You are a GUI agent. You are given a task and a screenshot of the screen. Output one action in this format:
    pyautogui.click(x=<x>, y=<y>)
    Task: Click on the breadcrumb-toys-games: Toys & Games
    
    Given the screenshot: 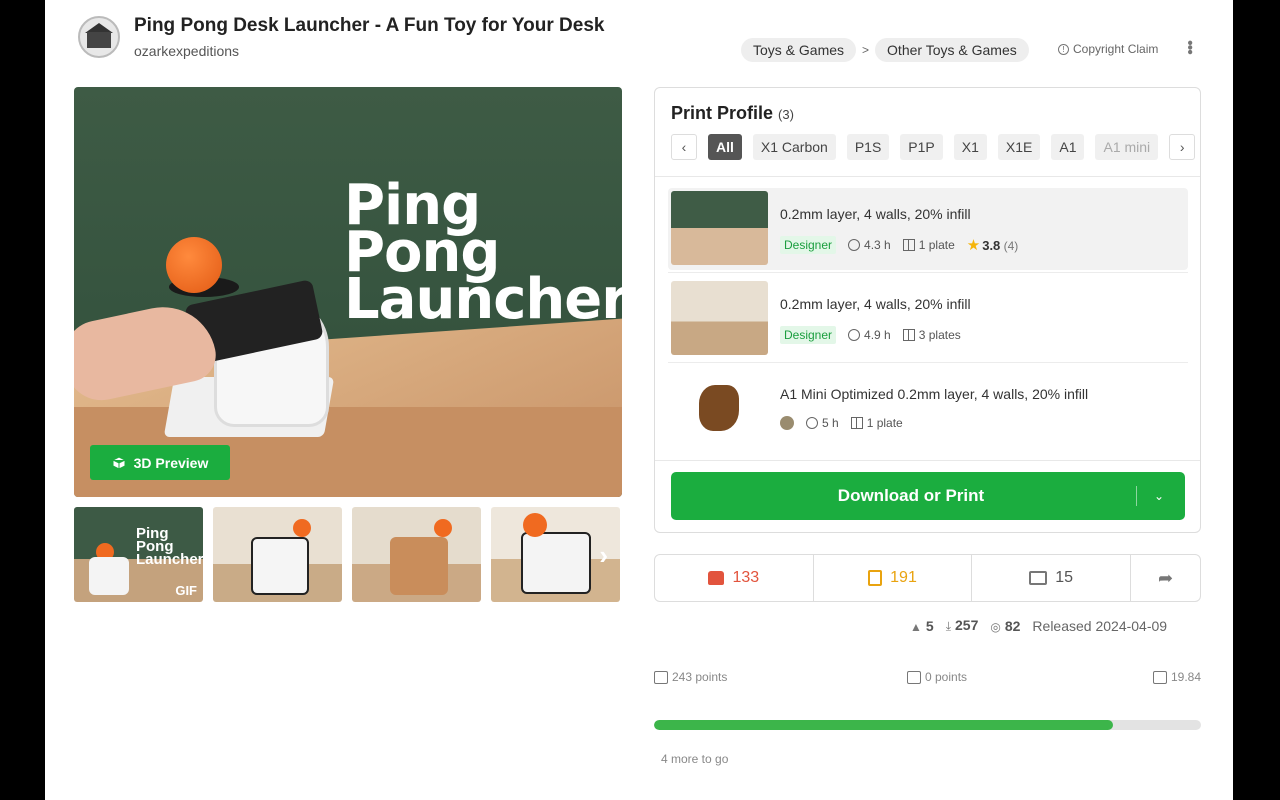 What is the action you would take?
    pyautogui.click(x=799, y=50)
    